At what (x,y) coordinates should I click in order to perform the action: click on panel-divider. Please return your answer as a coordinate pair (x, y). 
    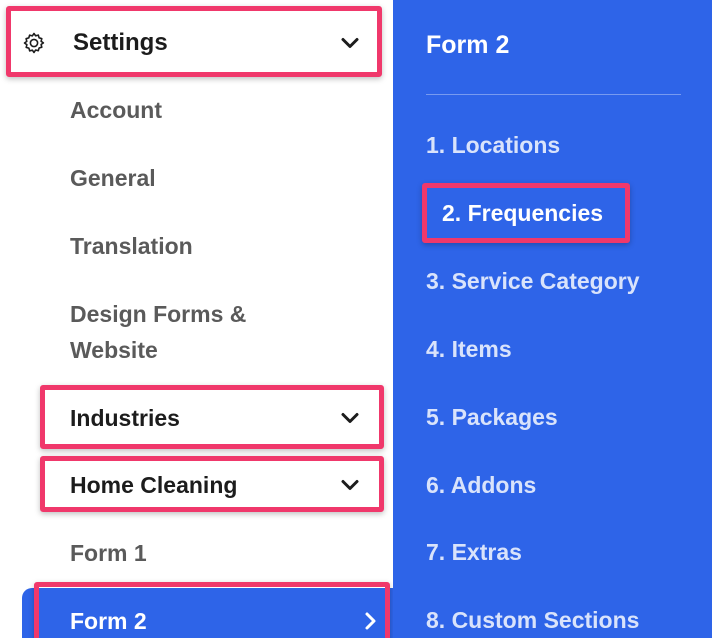
    Looking at the image, I should click on (553, 94).